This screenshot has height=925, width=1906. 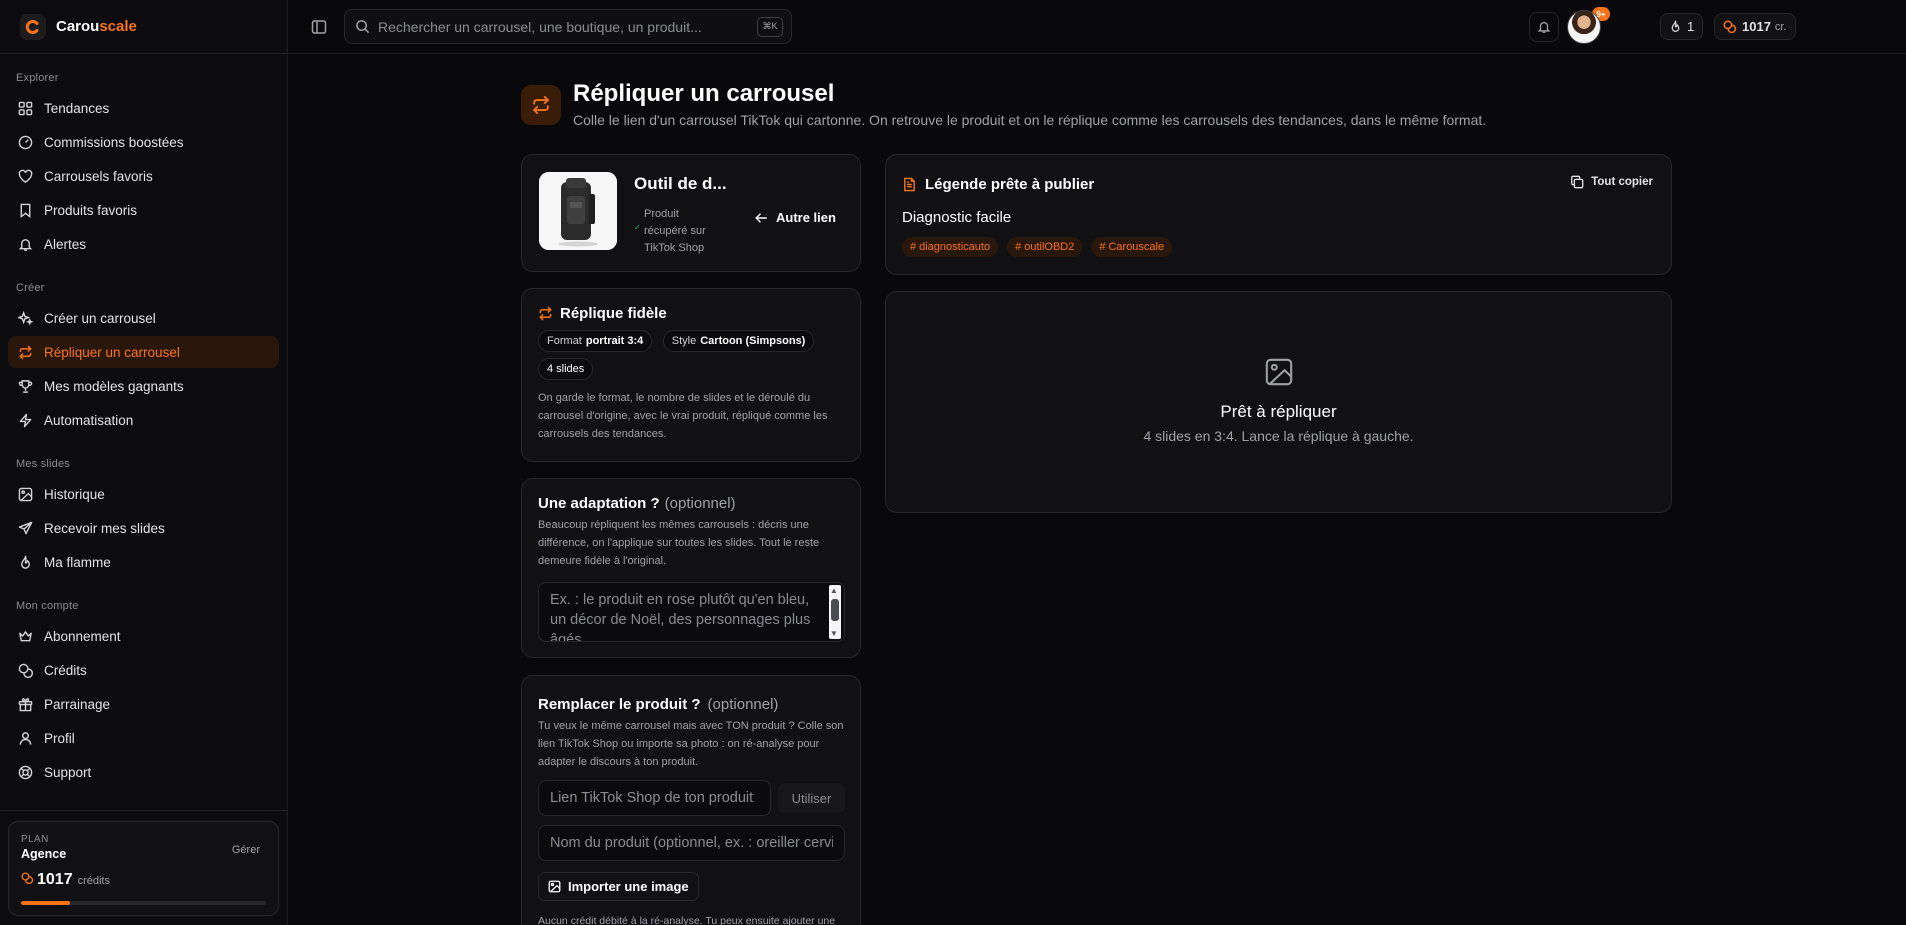 I want to click on style-chip: Style Cartoon (Simpsons), so click(x=738, y=341).